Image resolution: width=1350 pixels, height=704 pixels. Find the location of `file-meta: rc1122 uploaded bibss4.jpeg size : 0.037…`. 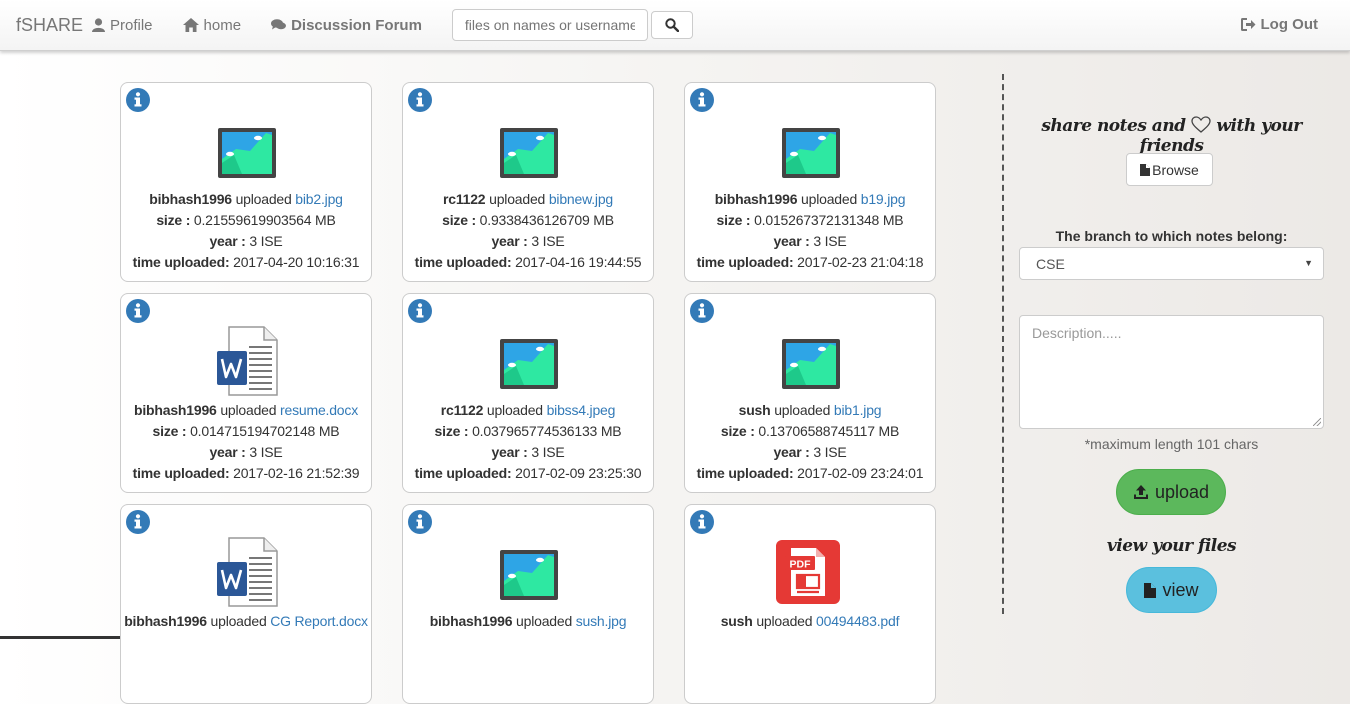

file-meta: rc1122 uploaded bibss4.jpeg size : 0.037… is located at coordinates (528, 442).